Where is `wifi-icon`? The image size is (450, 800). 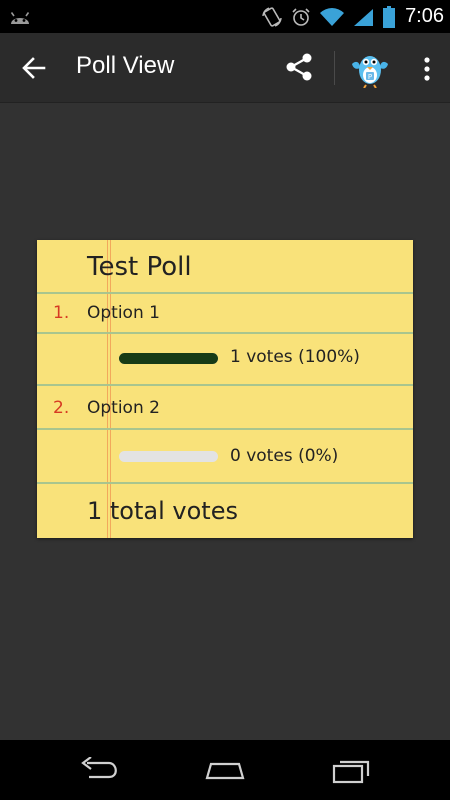 wifi-icon is located at coordinates (332, 16).